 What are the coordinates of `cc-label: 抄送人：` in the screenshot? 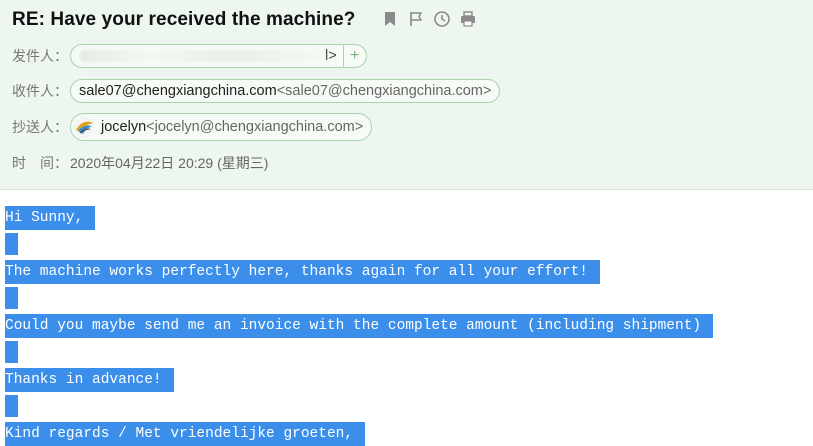 It's located at (40, 127).